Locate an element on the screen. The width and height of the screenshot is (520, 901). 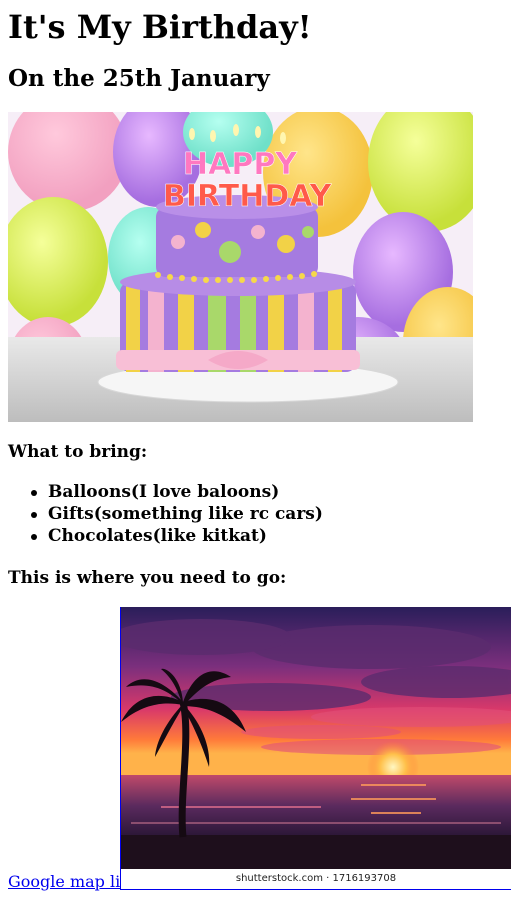
page-title: It's My Birthday! is located at coordinates (160, 27).